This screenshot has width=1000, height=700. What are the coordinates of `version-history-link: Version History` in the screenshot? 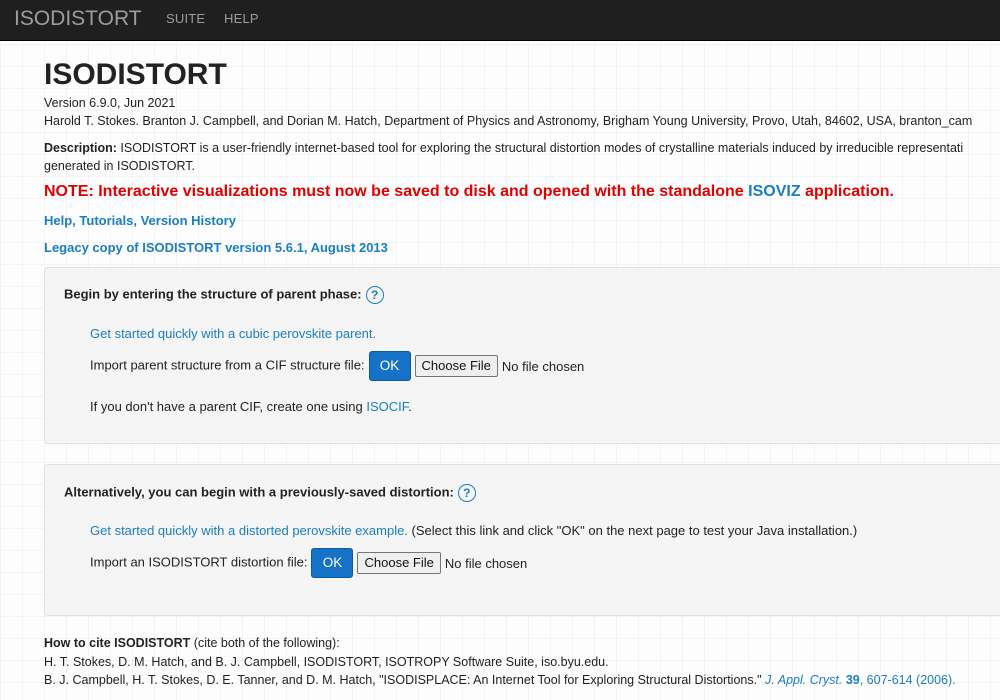 It's located at (188, 220).